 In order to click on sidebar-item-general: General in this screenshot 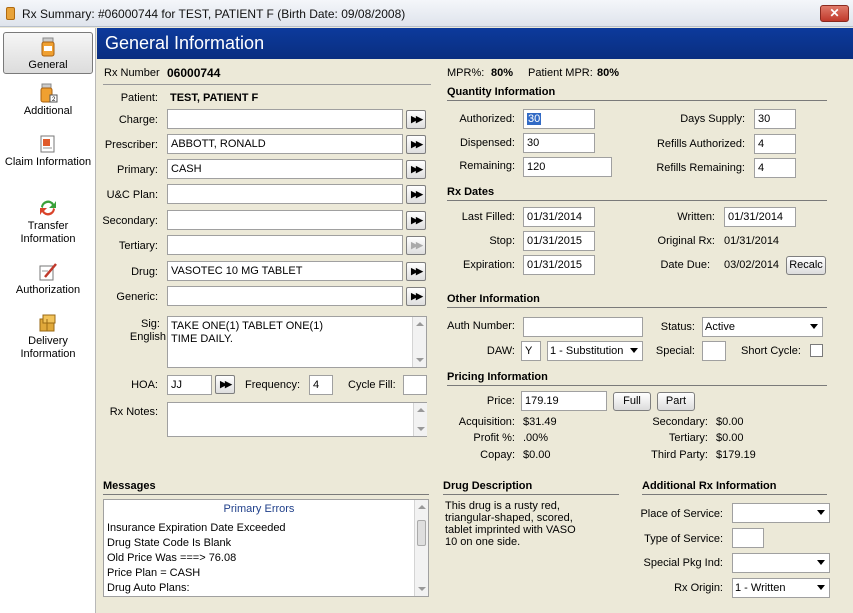, I will do `click(48, 53)`.